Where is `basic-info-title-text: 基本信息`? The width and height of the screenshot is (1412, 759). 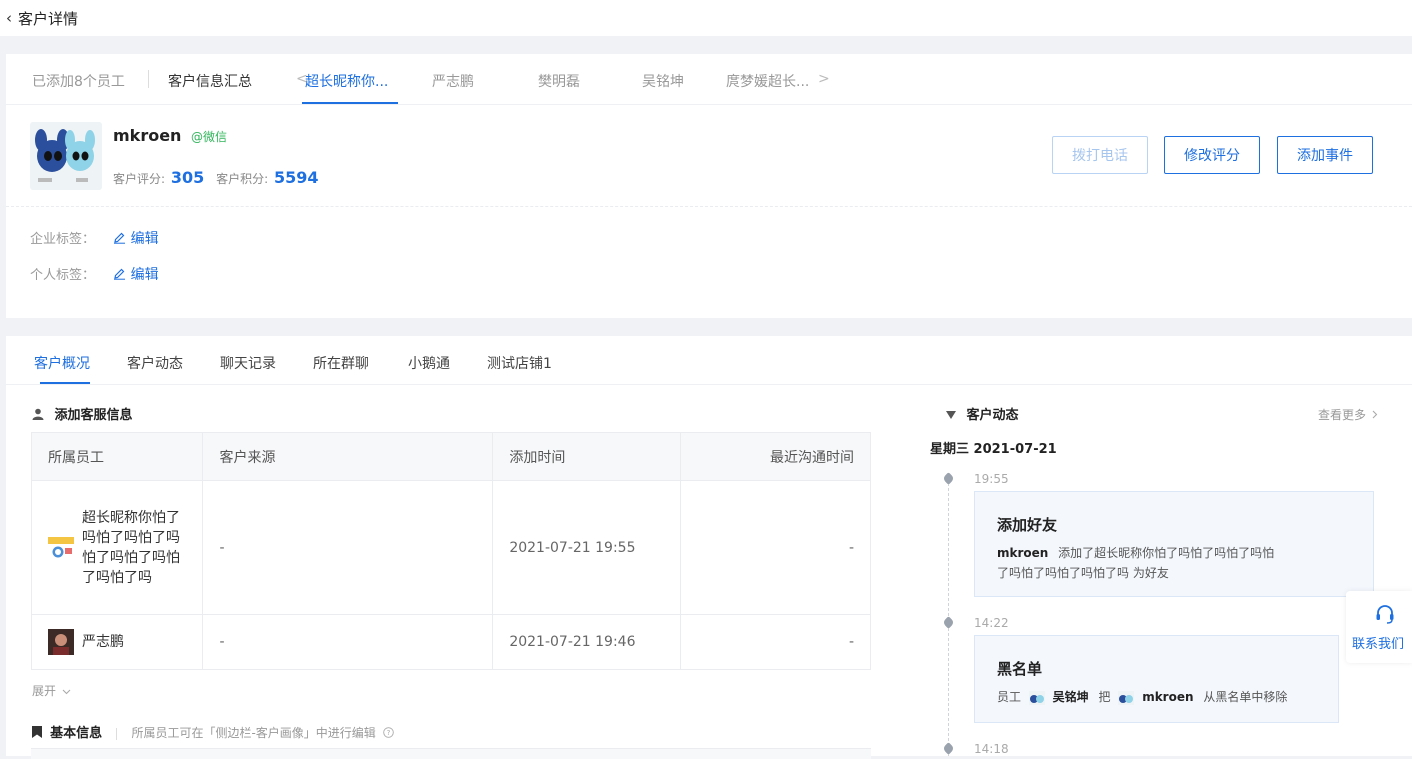 basic-info-title-text: 基本信息 is located at coordinates (76, 733).